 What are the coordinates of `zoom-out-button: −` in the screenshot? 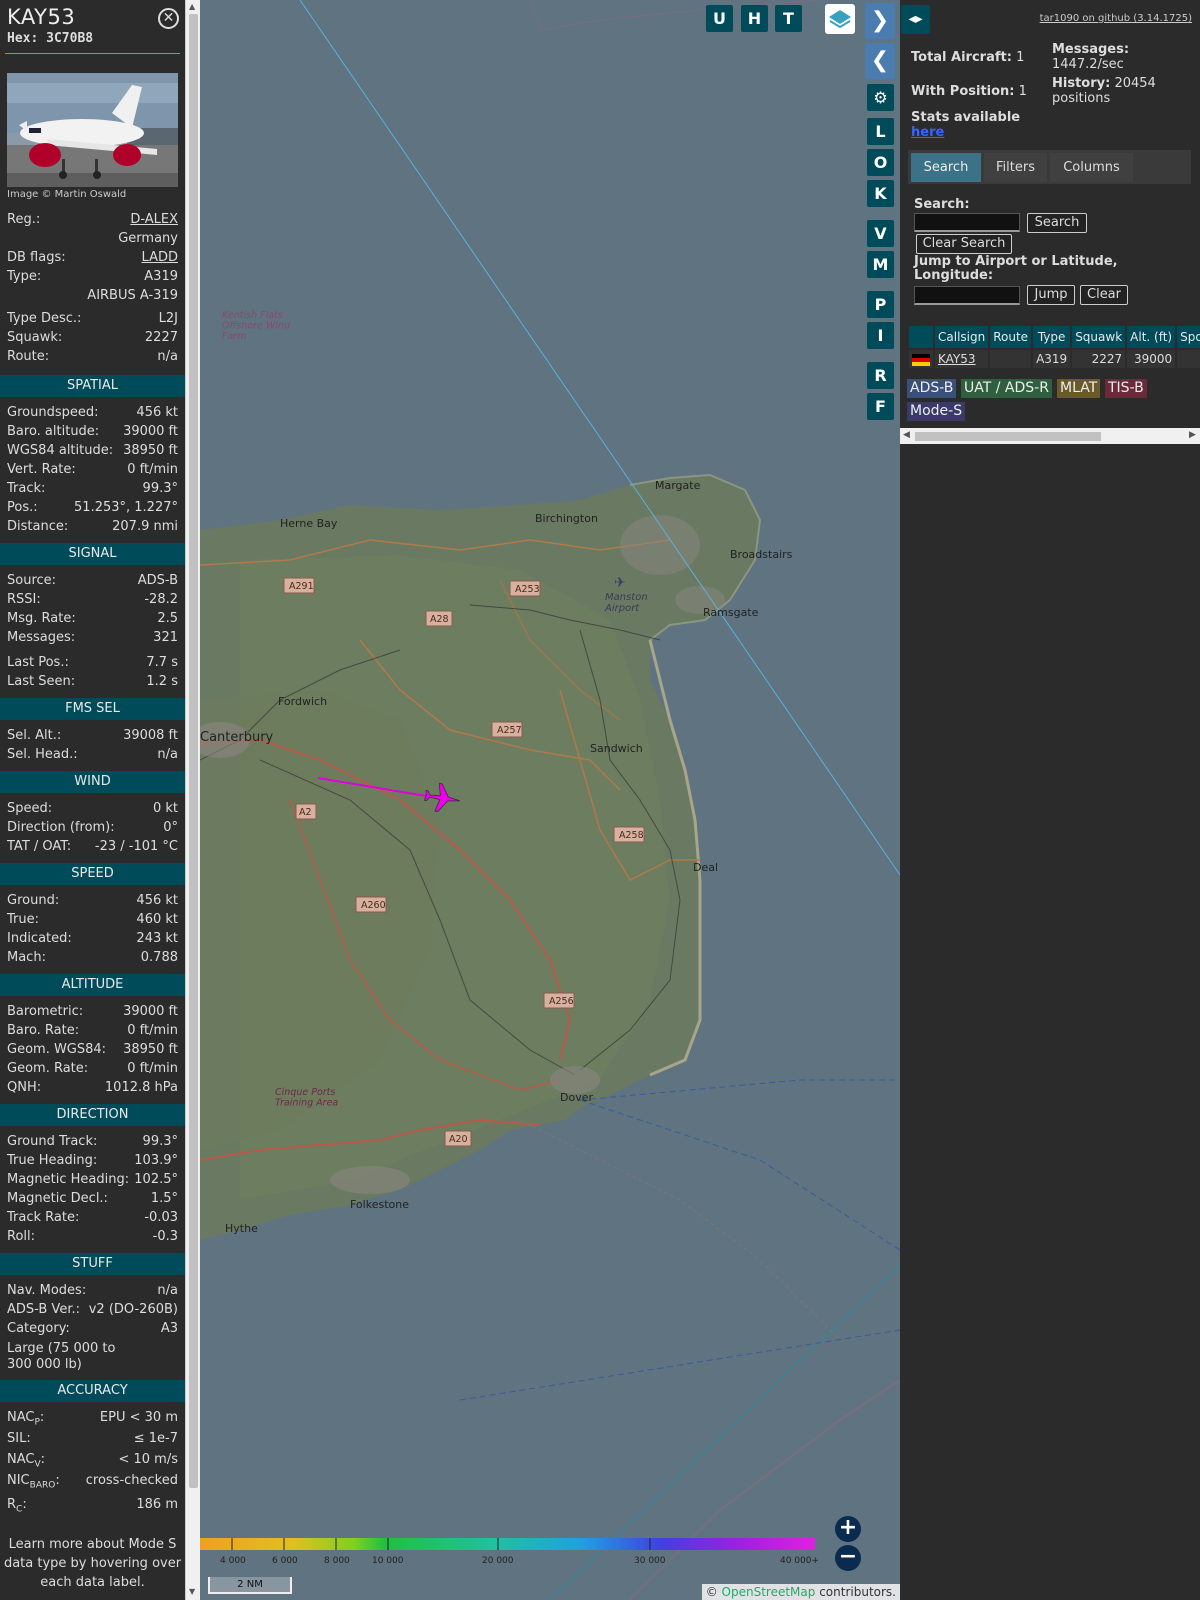 It's located at (848, 1558).